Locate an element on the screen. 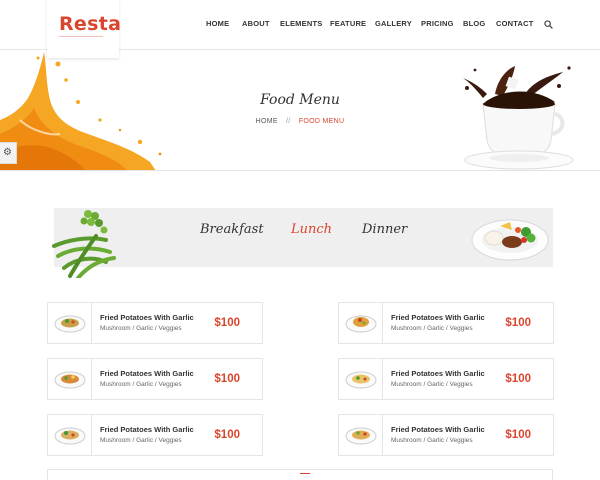  coffee-cup-splash-image is located at coordinates (518, 118).